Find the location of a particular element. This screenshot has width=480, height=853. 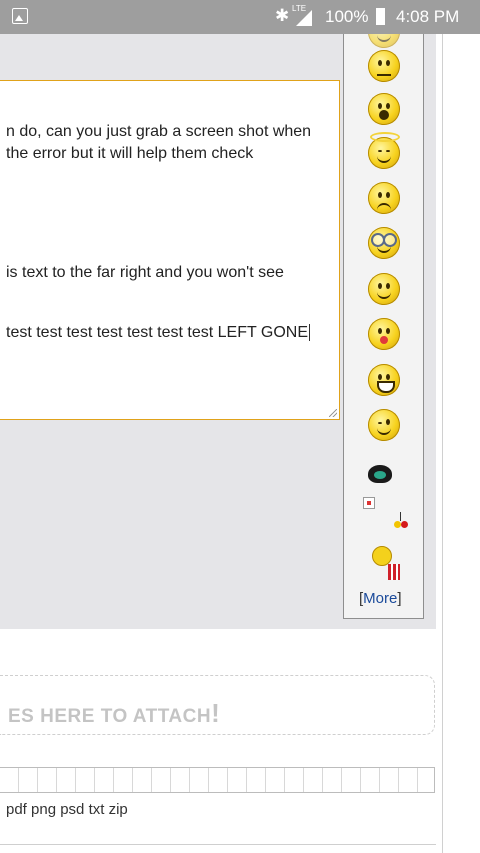

upload-progress-bar is located at coordinates (217, 780).